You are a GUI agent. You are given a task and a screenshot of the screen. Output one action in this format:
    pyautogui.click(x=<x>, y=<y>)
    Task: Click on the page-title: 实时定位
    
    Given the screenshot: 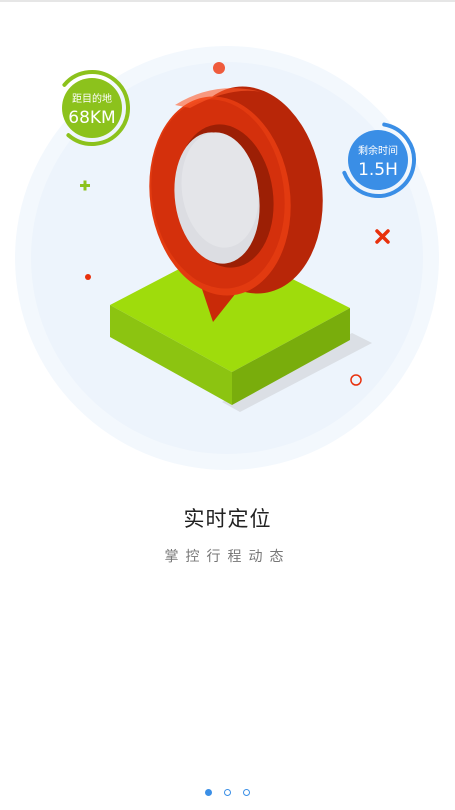 What is the action you would take?
    pyautogui.click(x=227, y=519)
    